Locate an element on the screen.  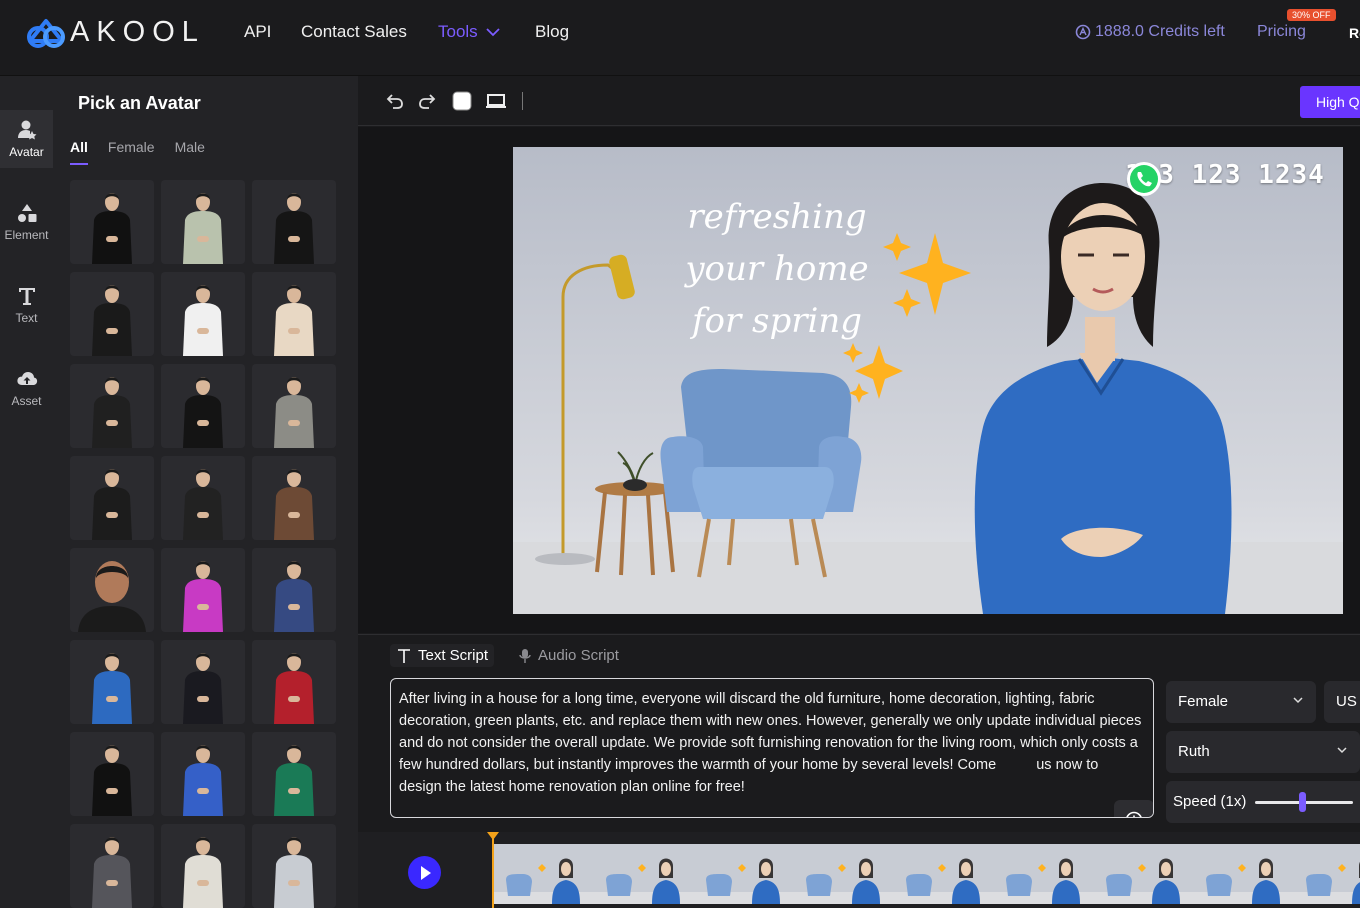
gender-value: Female is located at coordinates (1203, 701).